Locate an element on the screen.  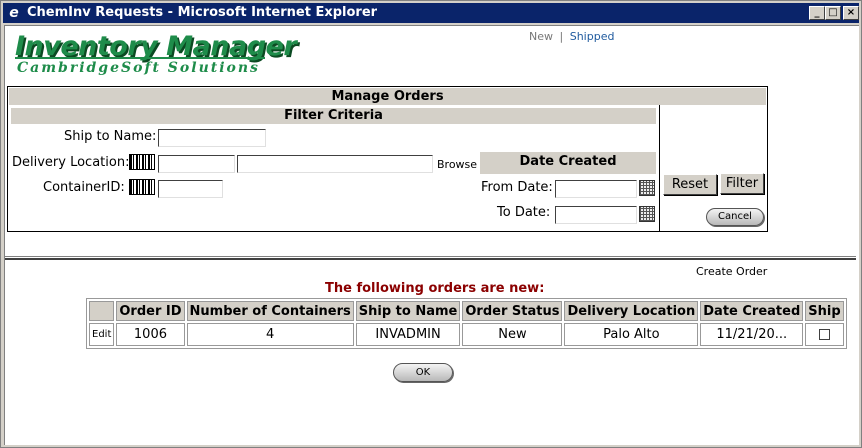
column-header: Delivery Location is located at coordinates (631, 311).